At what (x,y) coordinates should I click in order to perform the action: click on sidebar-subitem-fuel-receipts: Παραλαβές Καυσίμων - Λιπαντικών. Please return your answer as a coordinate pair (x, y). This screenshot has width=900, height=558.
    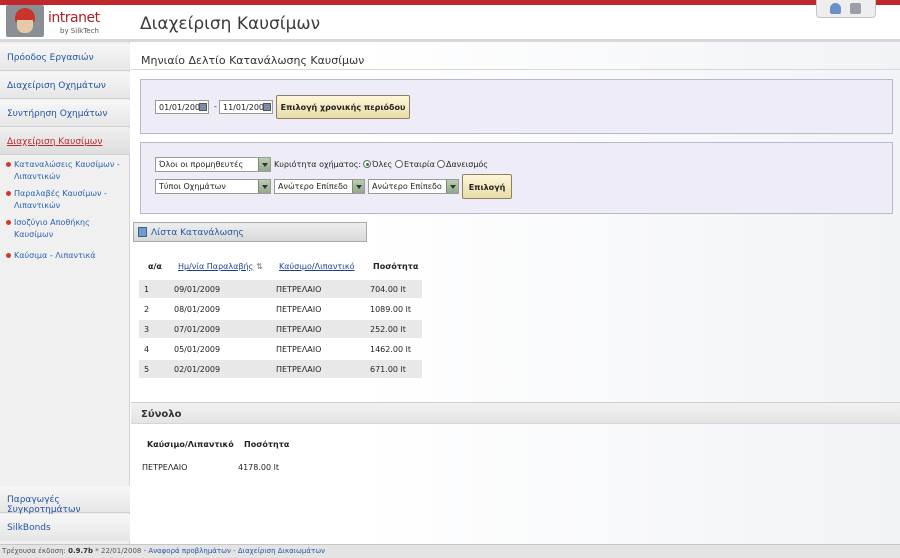
    Looking at the image, I should click on (65, 200).